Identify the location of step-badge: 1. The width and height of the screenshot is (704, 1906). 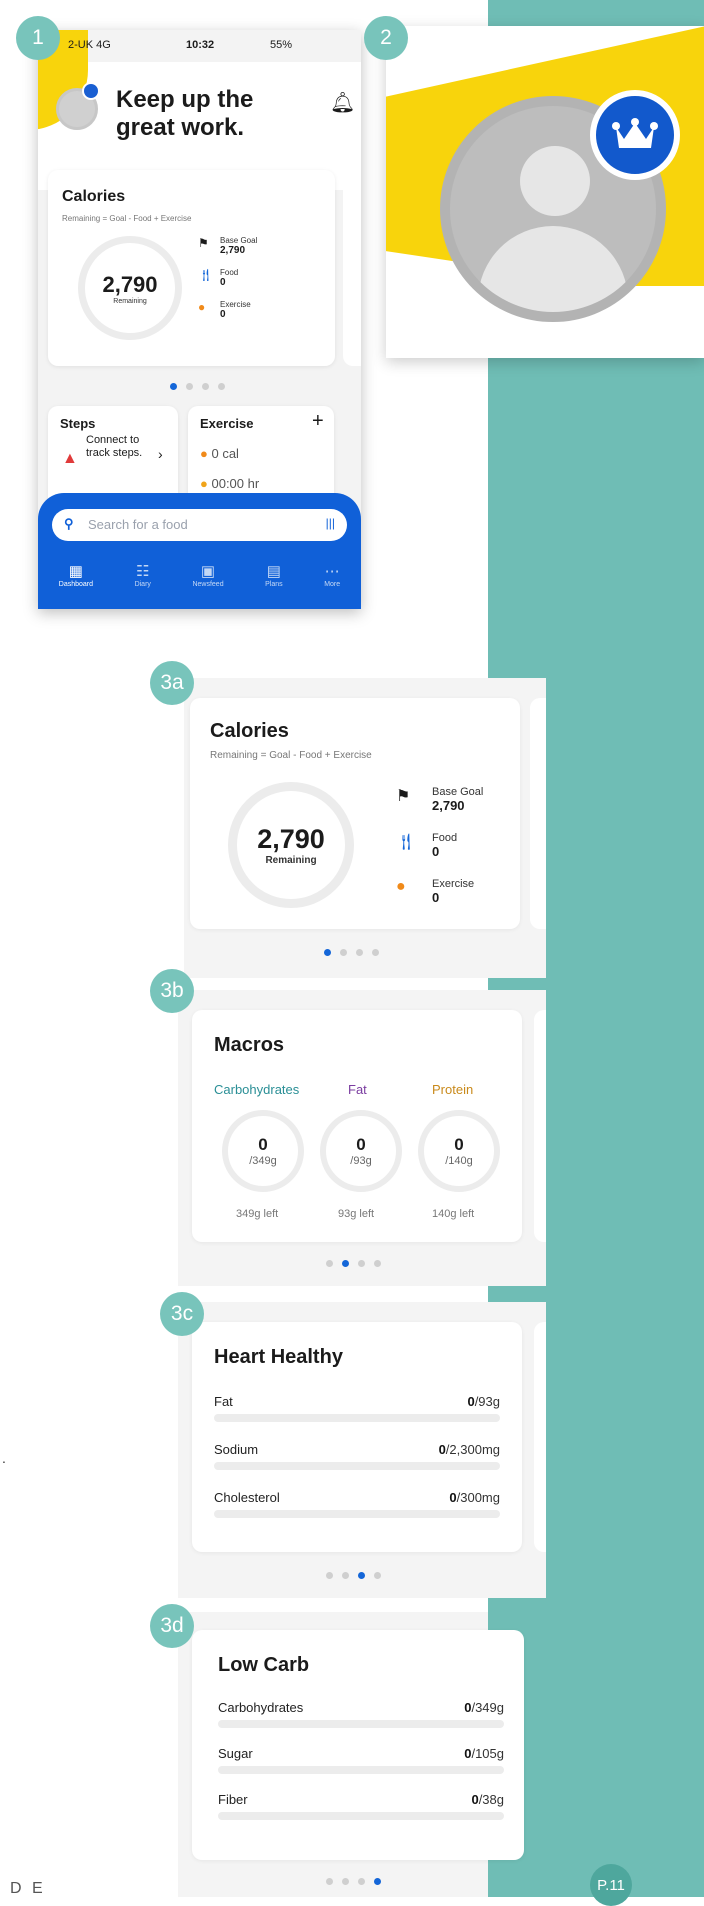
(38, 38).